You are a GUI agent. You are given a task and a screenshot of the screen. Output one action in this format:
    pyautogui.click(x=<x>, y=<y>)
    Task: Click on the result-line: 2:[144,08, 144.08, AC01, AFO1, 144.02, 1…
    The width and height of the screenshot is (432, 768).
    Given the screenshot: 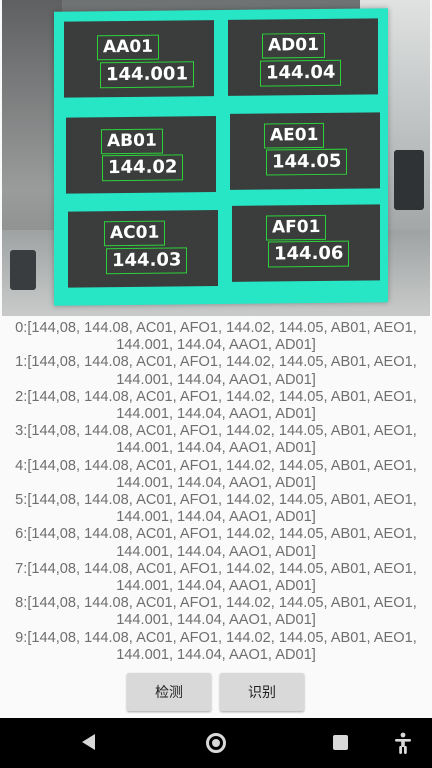 What is the action you would take?
    pyautogui.click(x=216, y=405)
    